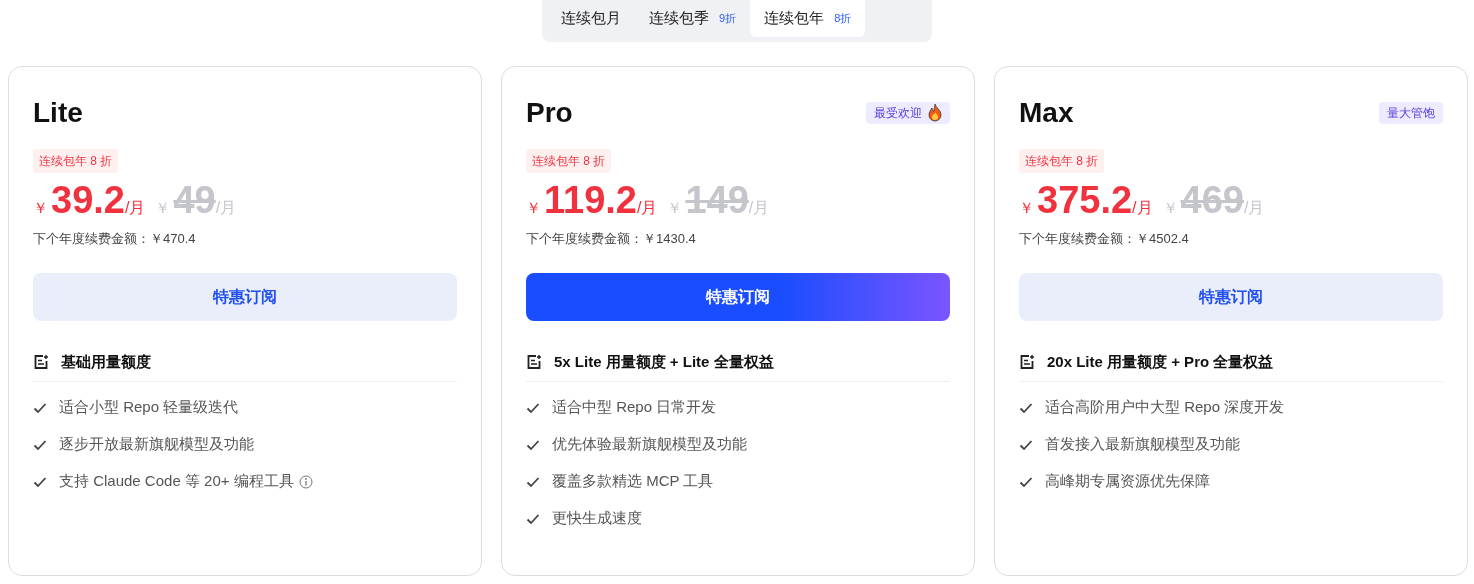 The width and height of the screenshot is (1474, 584). I want to click on billing-tab: 连续包季 9折, so click(693, 18).